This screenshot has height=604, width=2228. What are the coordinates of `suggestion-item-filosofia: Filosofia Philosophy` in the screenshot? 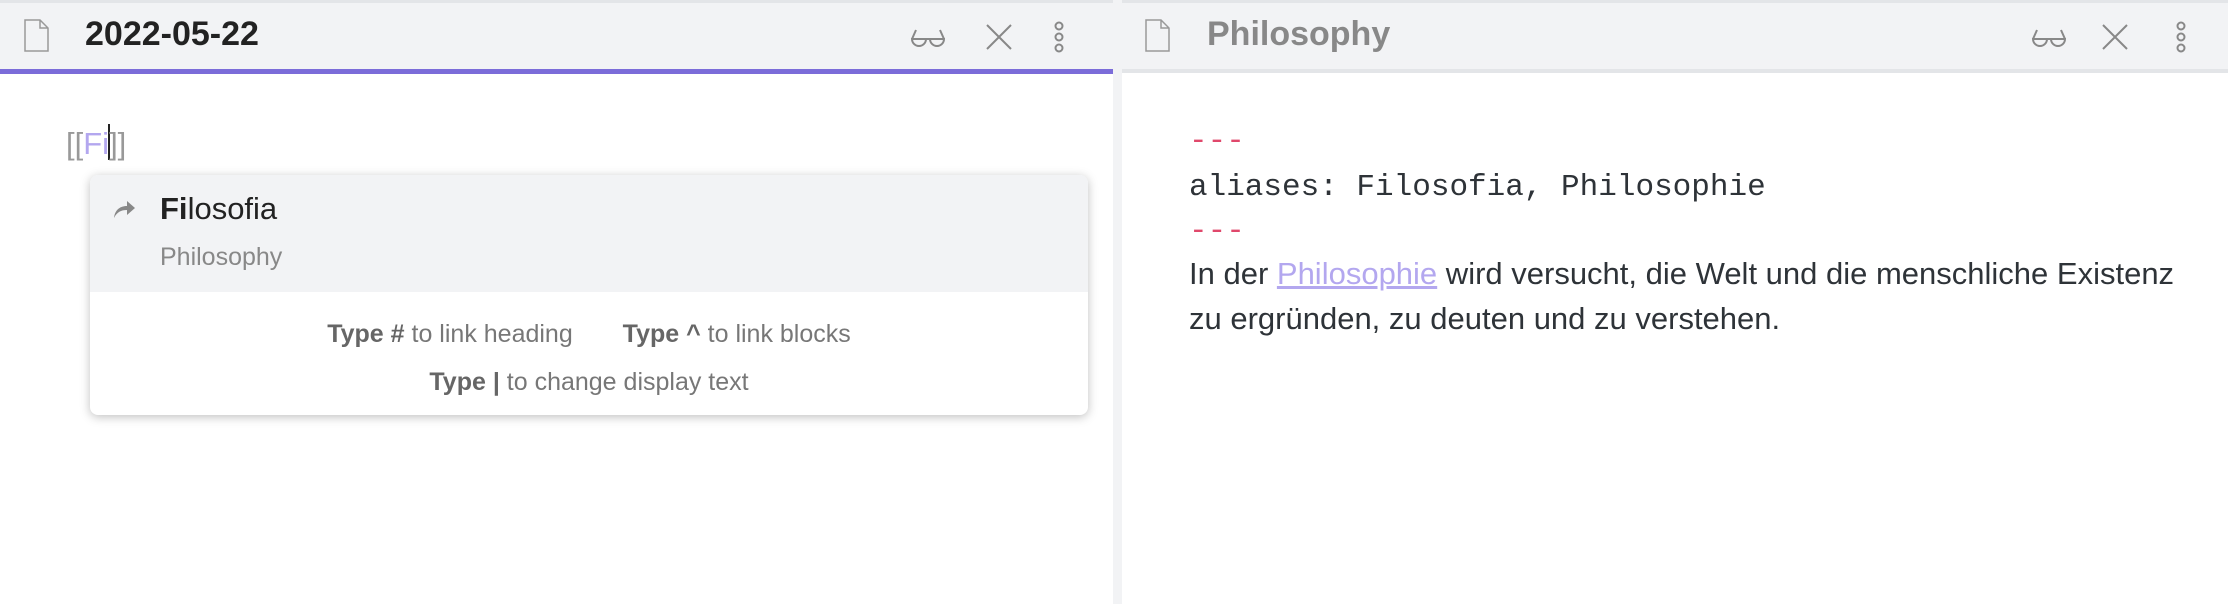 It's located at (589, 233).